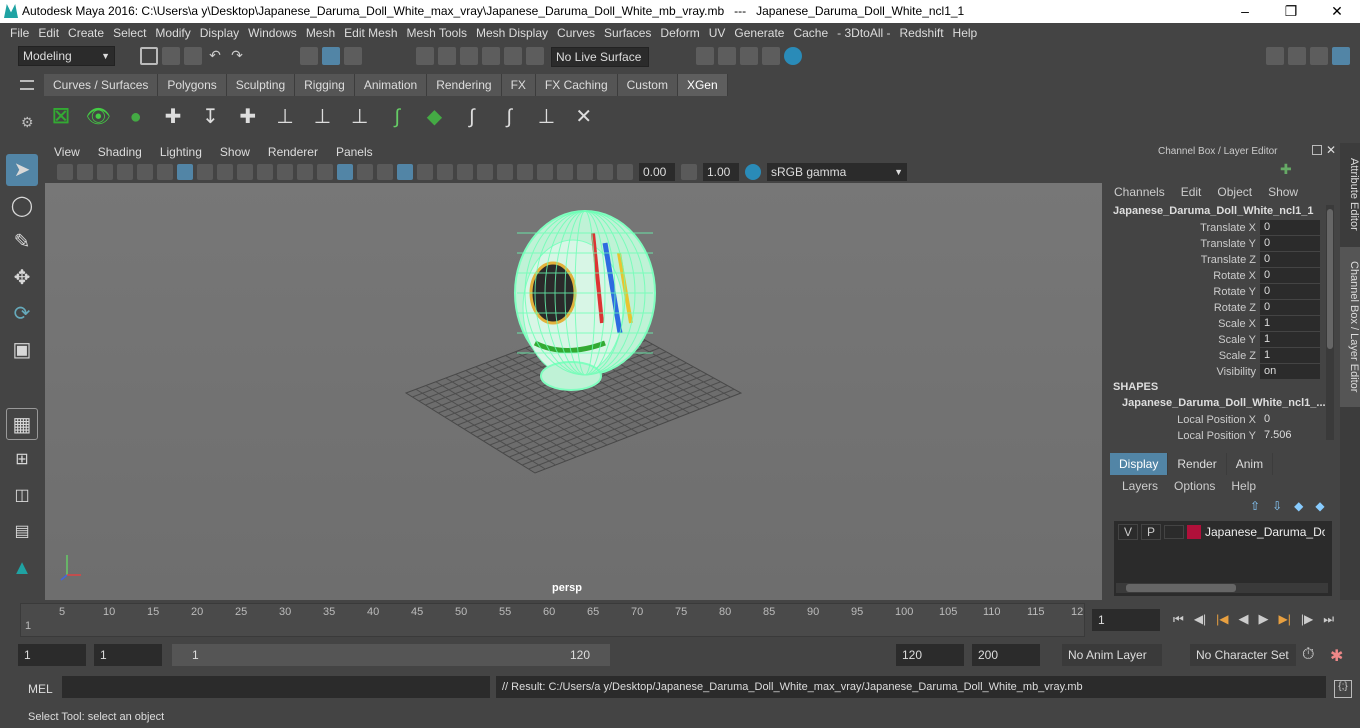 The height and width of the screenshot is (728, 1360). What do you see at coordinates (485, 172) in the screenshot?
I see `motion-blur-icon` at bounding box center [485, 172].